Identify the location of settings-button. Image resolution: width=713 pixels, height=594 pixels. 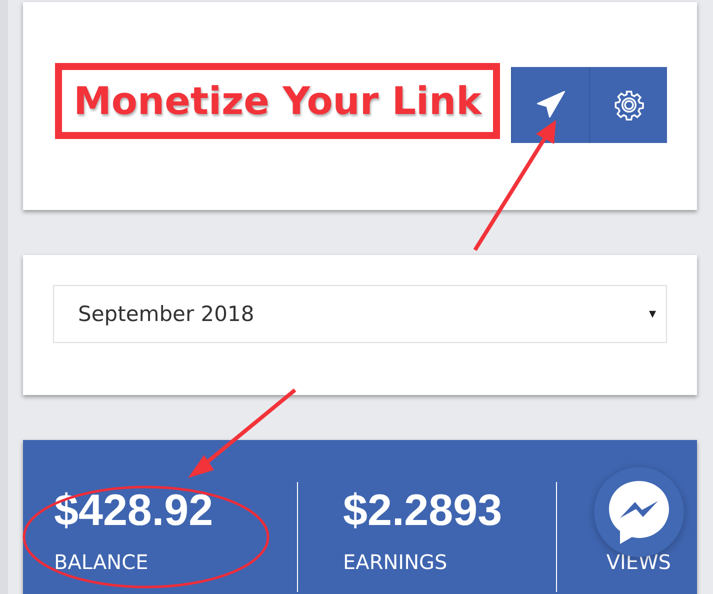
(628, 105).